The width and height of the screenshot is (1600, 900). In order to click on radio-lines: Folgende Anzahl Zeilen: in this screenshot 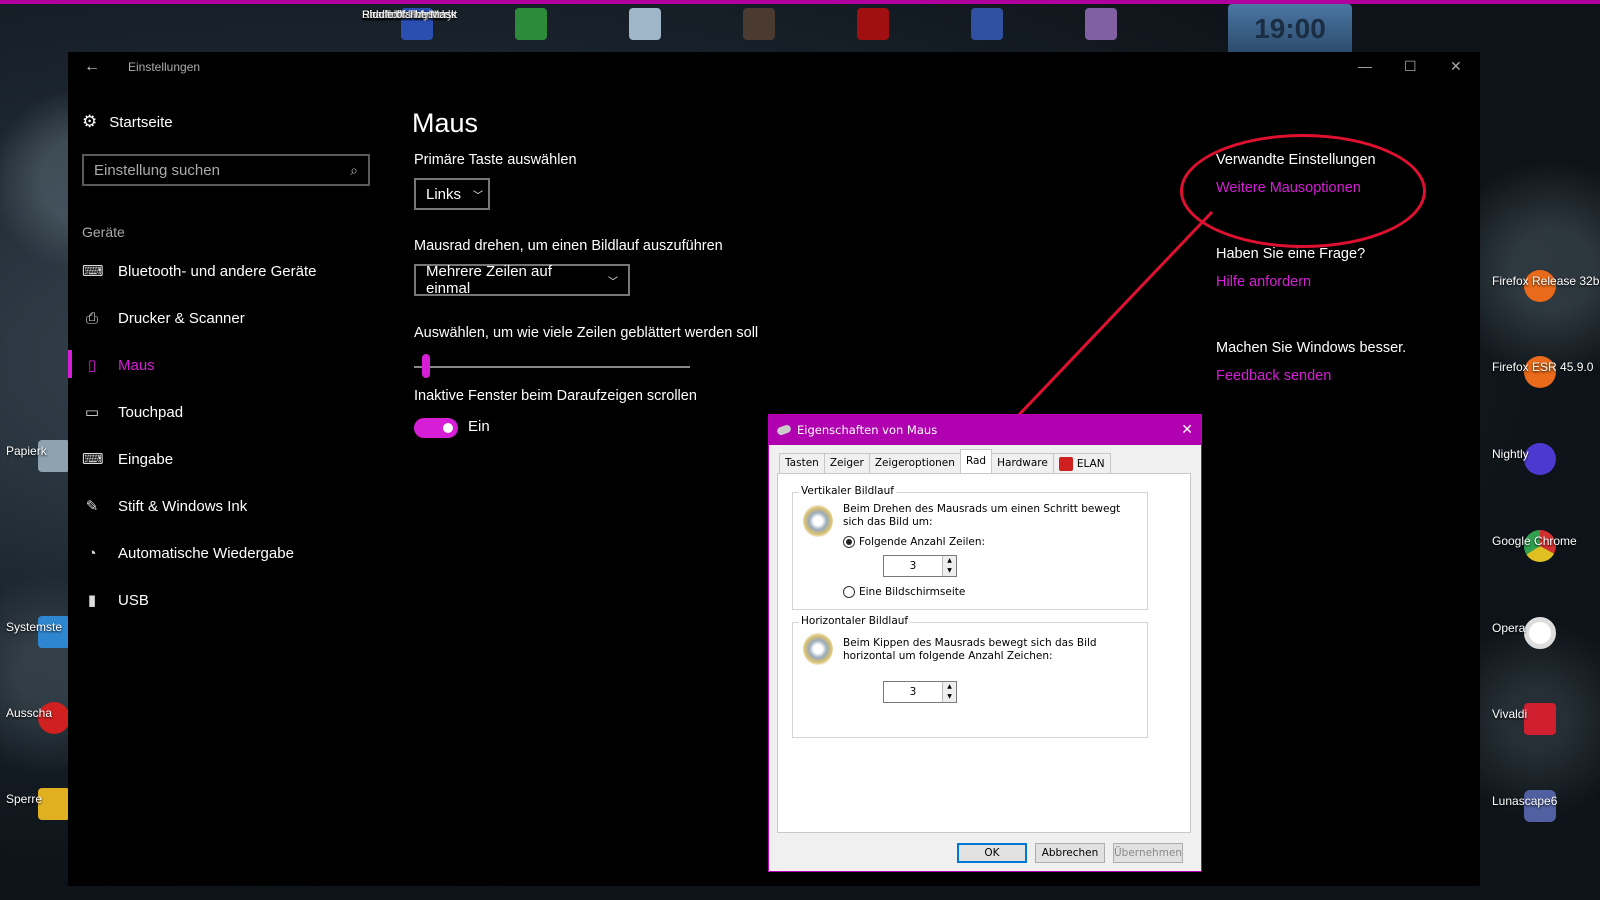, I will do `click(914, 542)`.